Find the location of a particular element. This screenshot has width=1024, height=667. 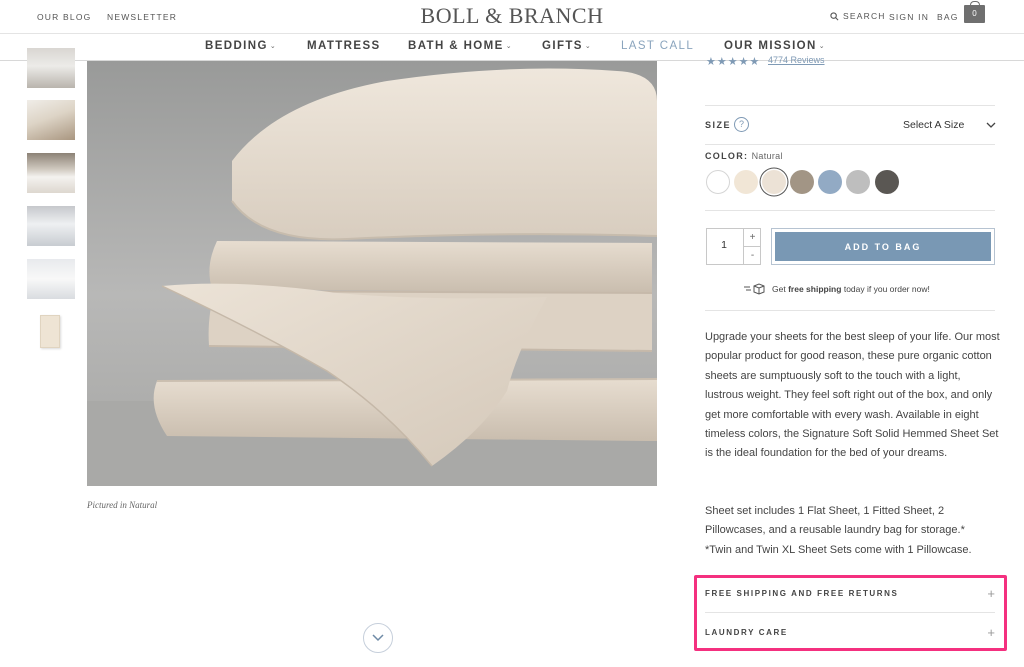

add-to-bag-button: ADD TO BAG is located at coordinates (883, 246).